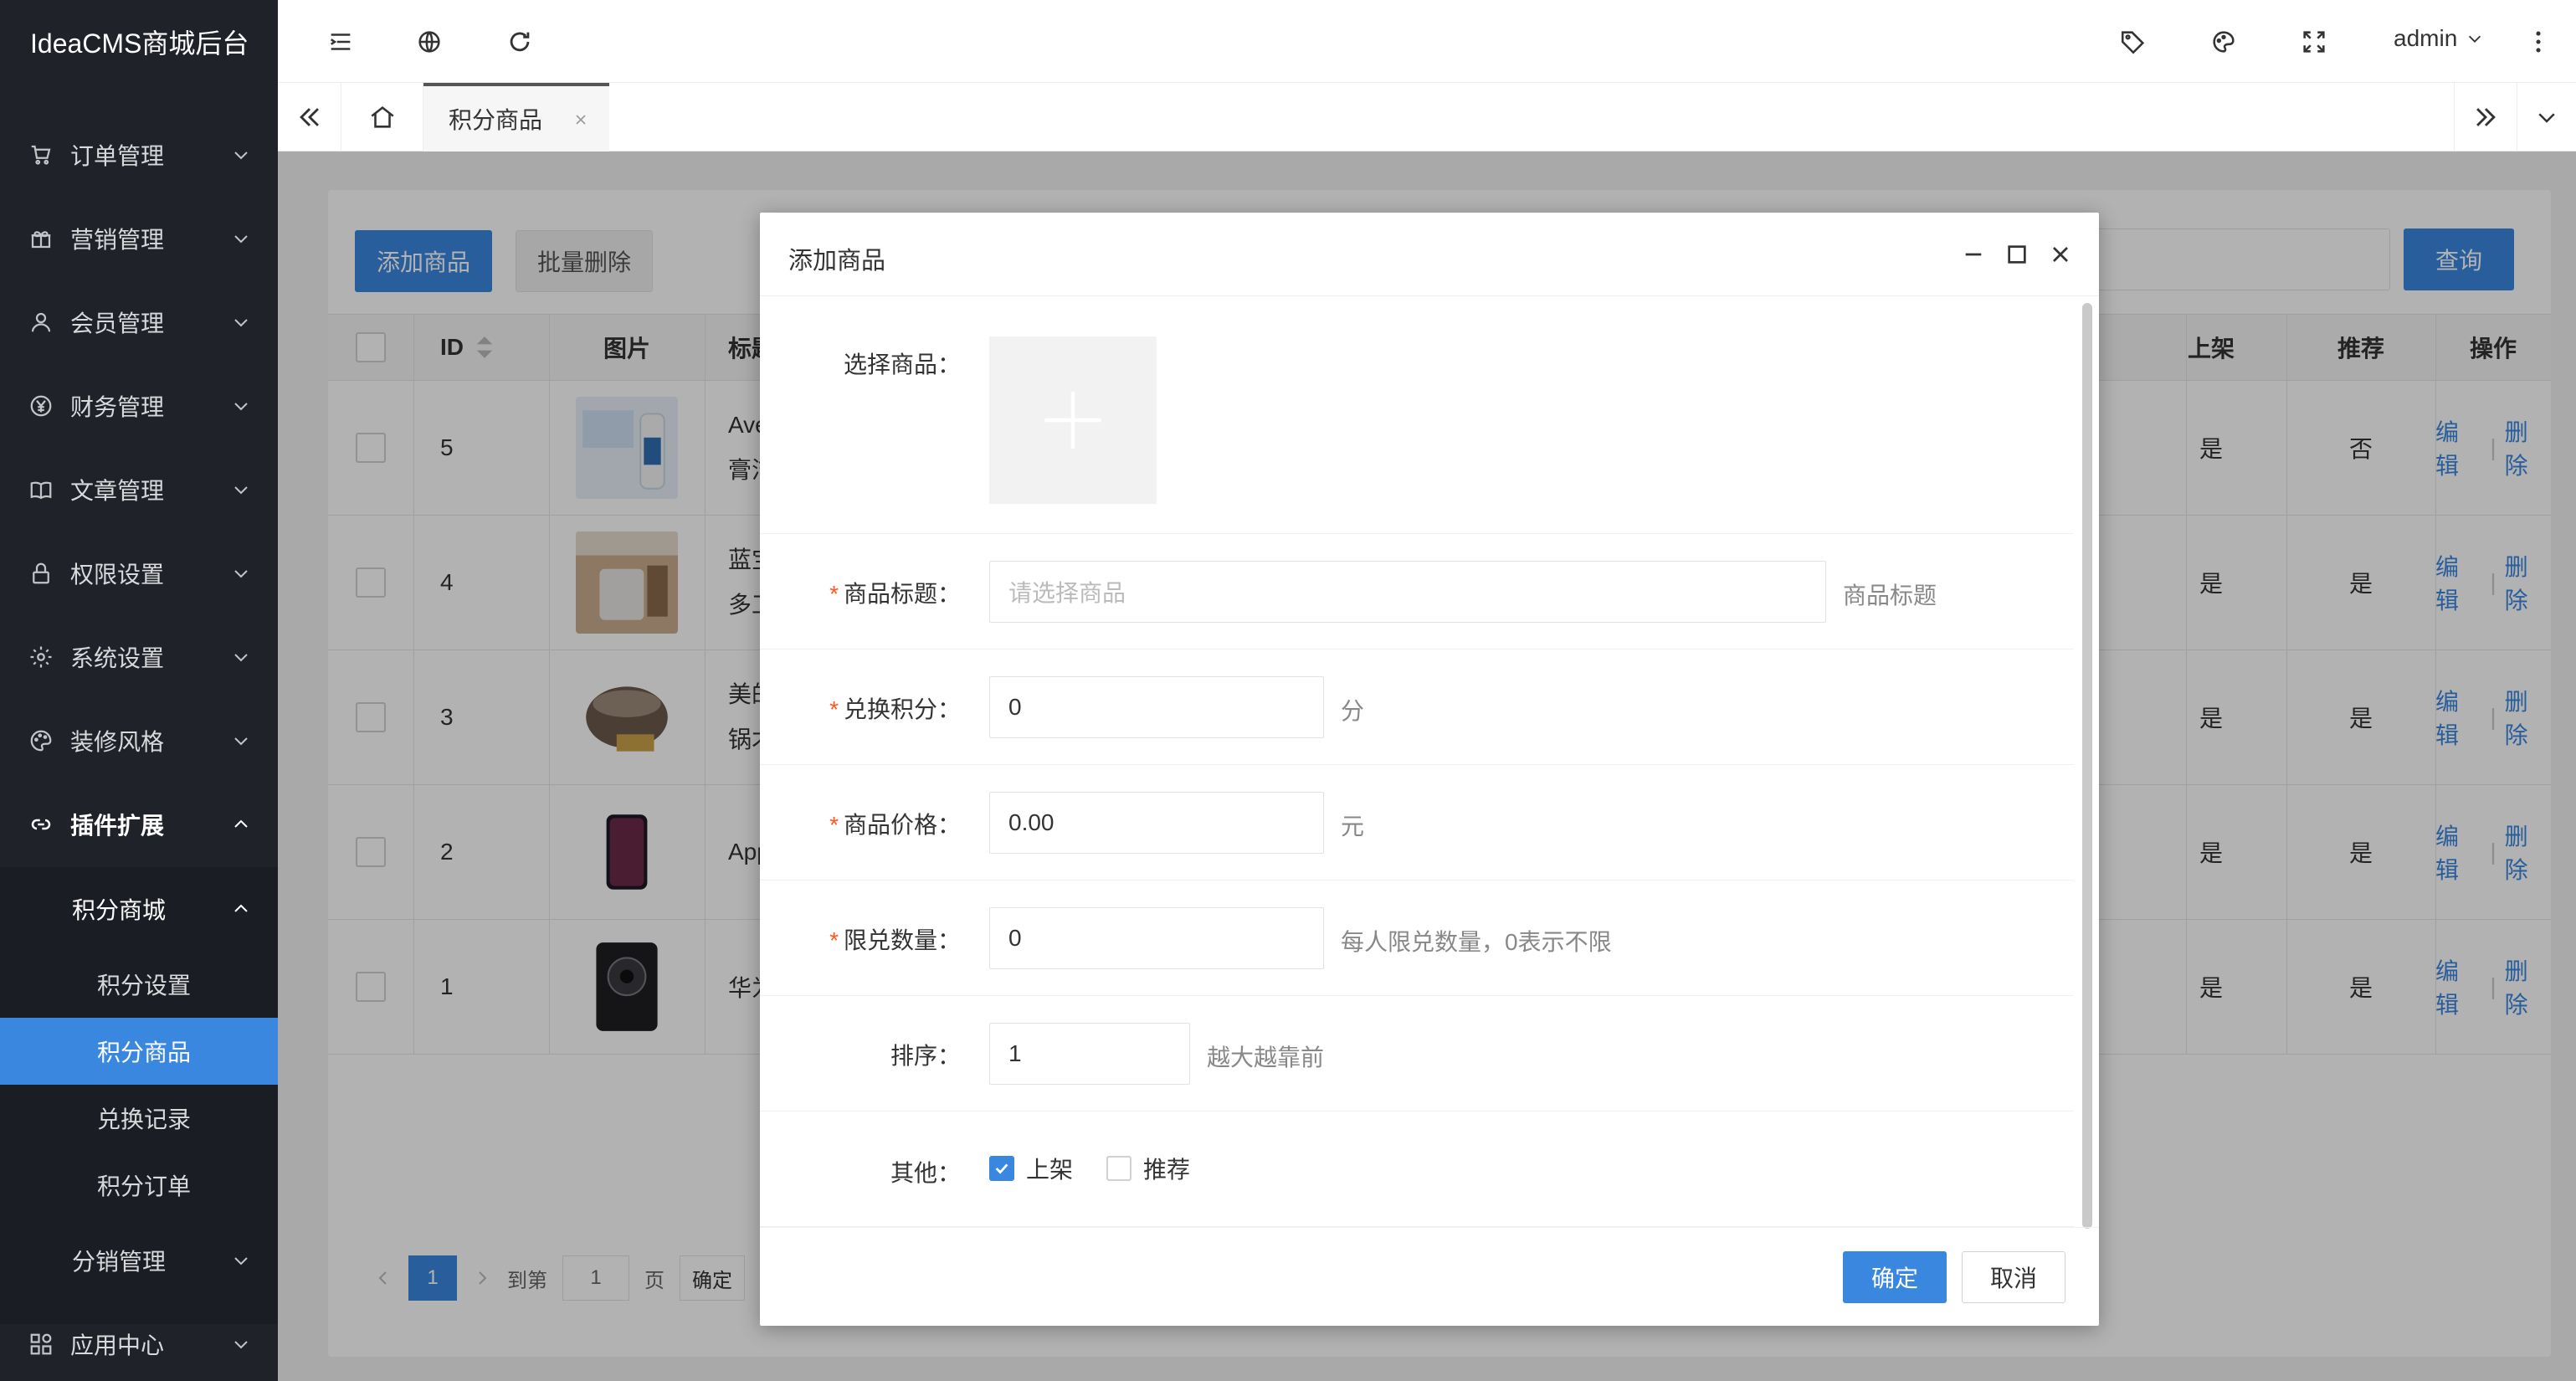  What do you see at coordinates (837, 261) in the screenshot?
I see `dialog-title: 添加商品` at bounding box center [837, 261].